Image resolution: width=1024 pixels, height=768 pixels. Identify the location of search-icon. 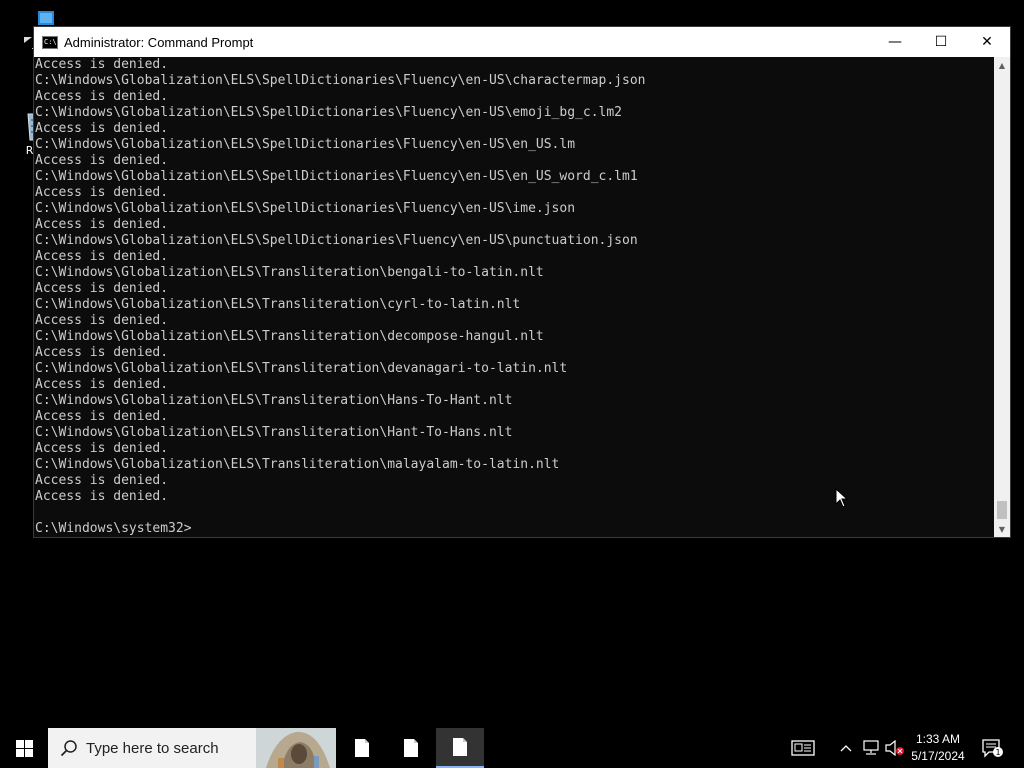
(68, 748).